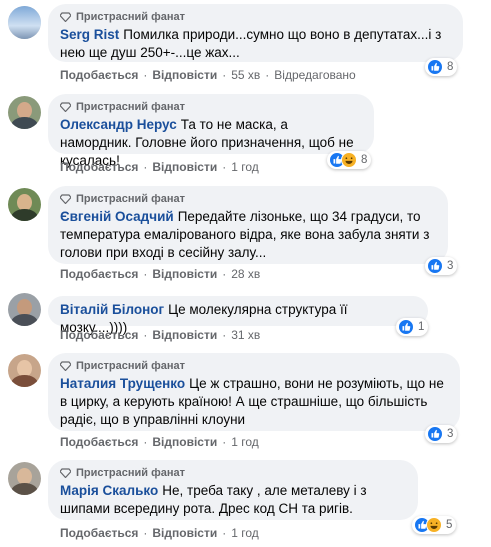  What do you see at coordinates (421, 327) in the screenshot?
I see `reaction-count: 1` at bounding box center [421, 327].